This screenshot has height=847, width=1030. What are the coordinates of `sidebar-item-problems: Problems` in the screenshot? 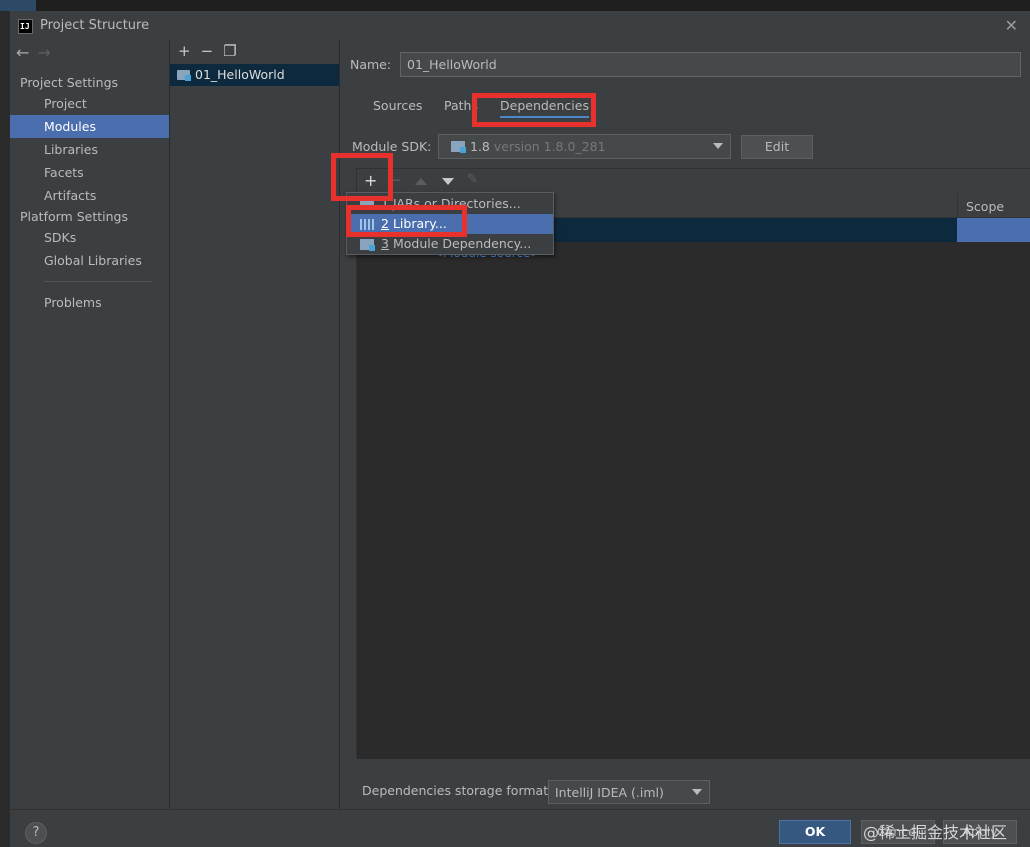 It's located at (89, 302).